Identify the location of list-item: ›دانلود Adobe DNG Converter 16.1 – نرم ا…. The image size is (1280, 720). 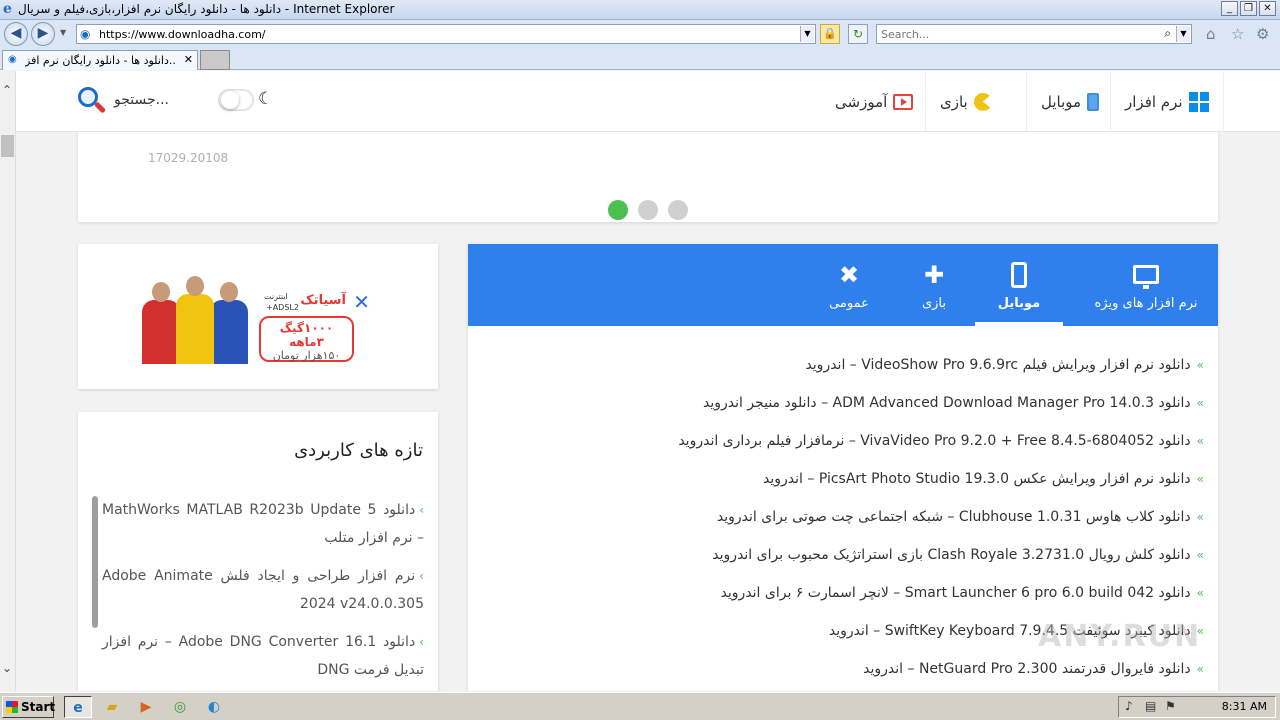
(263, 656).